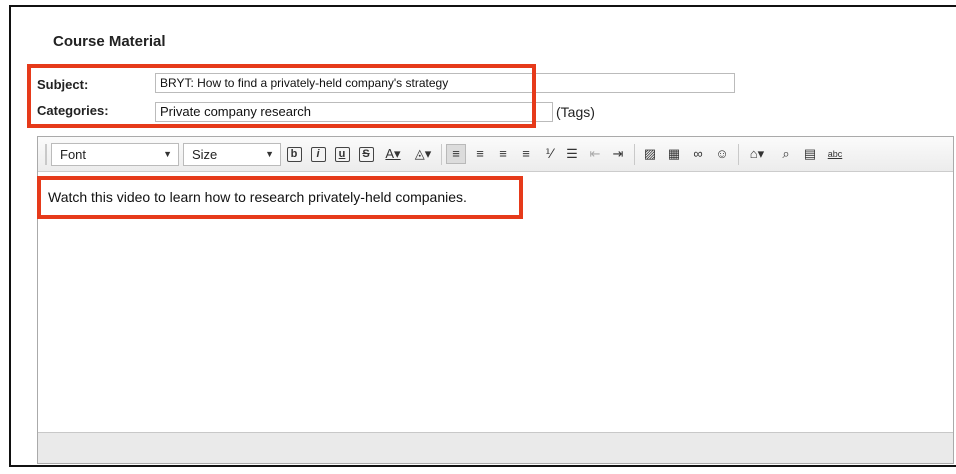 The image size is (956, 474). I want to click on source-button: ▤, so click(810, 154).